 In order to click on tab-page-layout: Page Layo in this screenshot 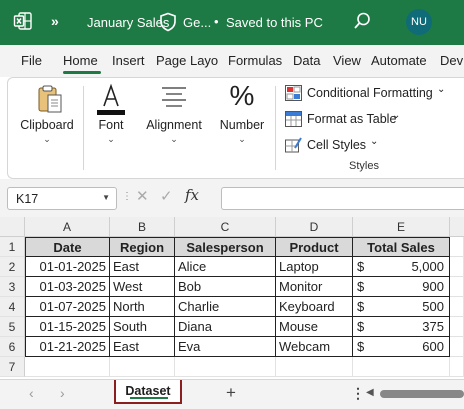, I will do `click(187, 60)`.